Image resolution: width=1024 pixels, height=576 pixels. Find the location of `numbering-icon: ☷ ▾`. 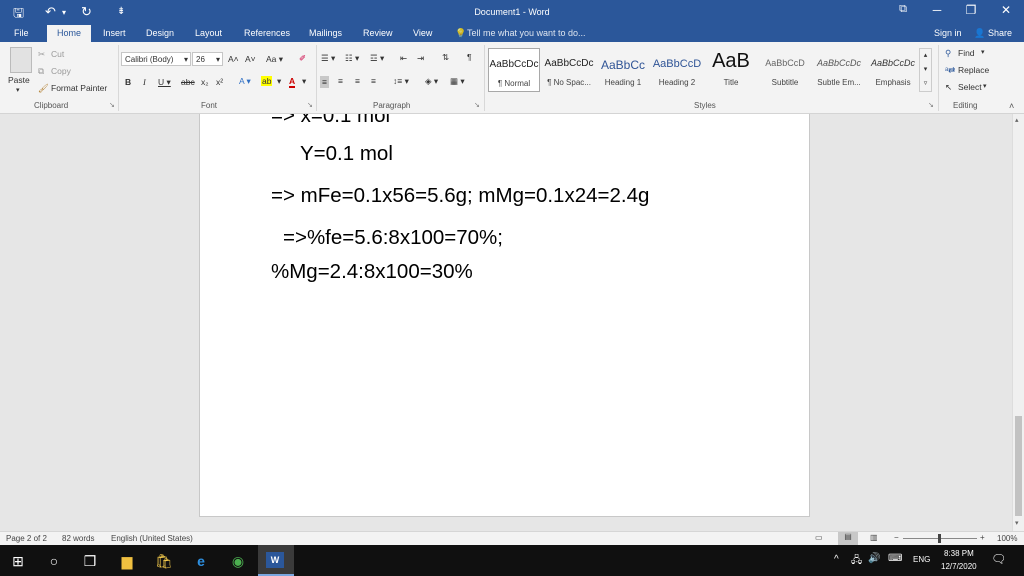

numbering-icon: ☷ ▾ is located at coordinates (352, 58).